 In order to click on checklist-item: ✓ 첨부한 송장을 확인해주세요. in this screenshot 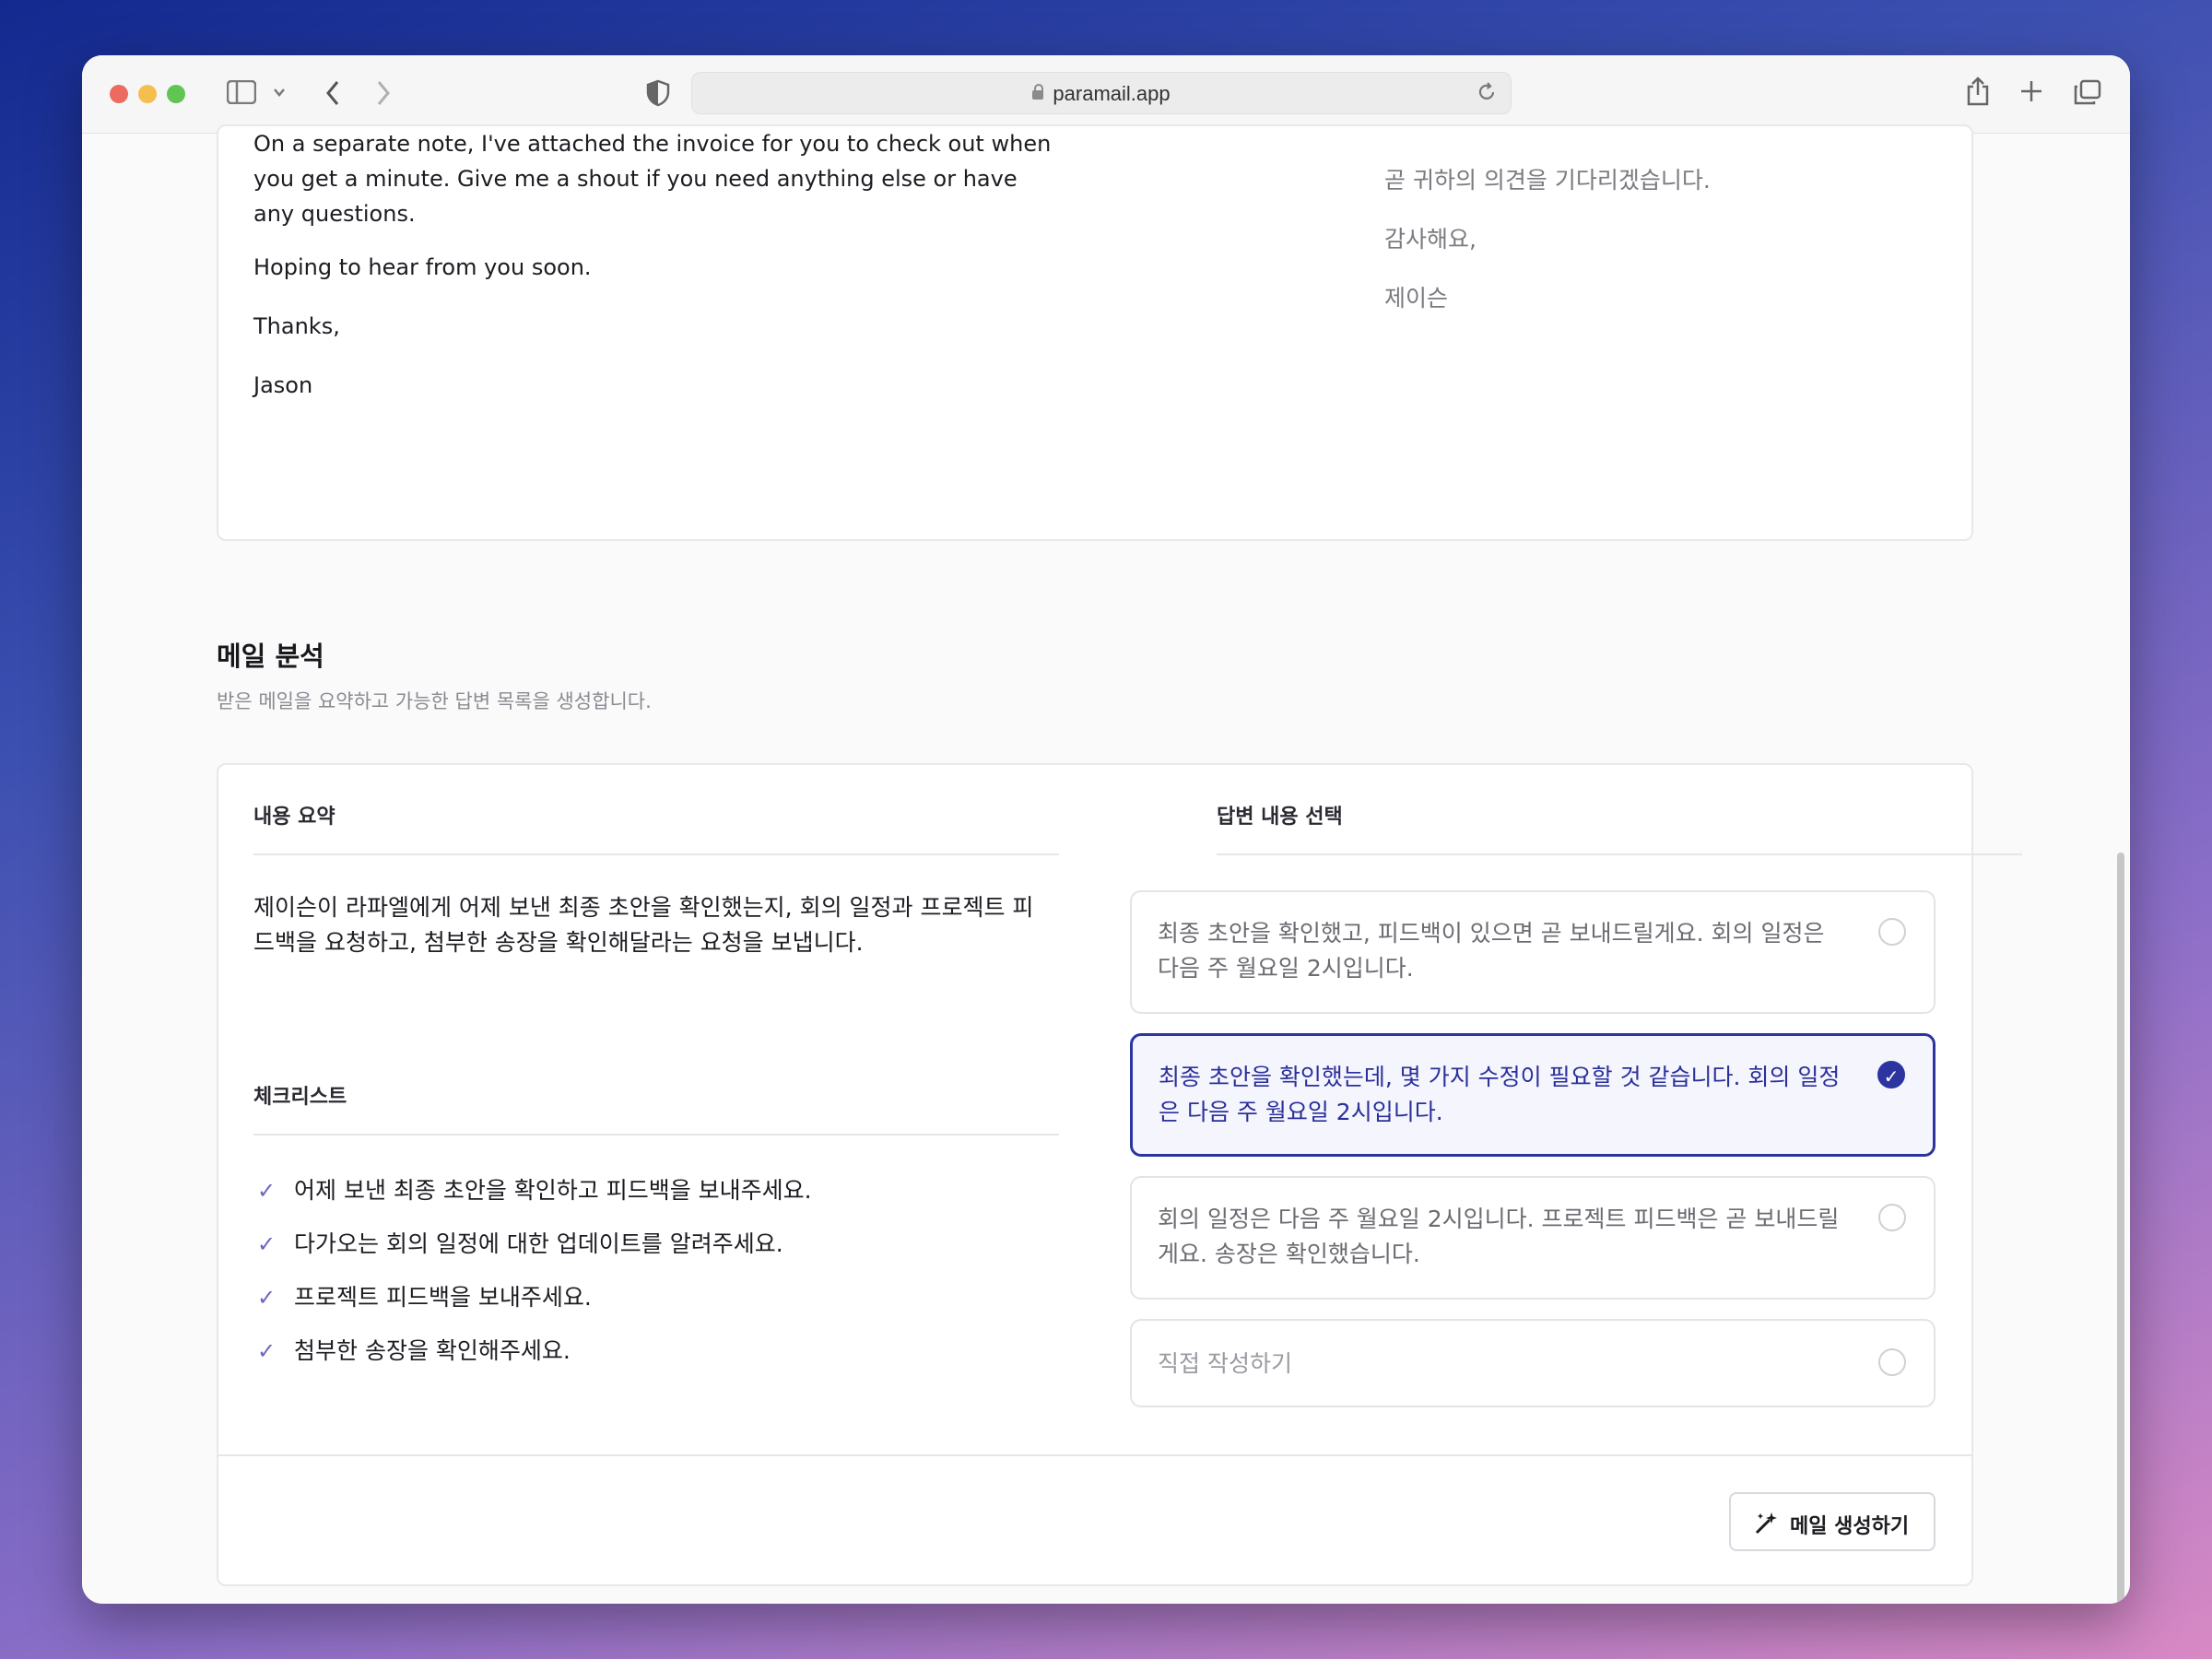, I will do `click(414, 1350)`.